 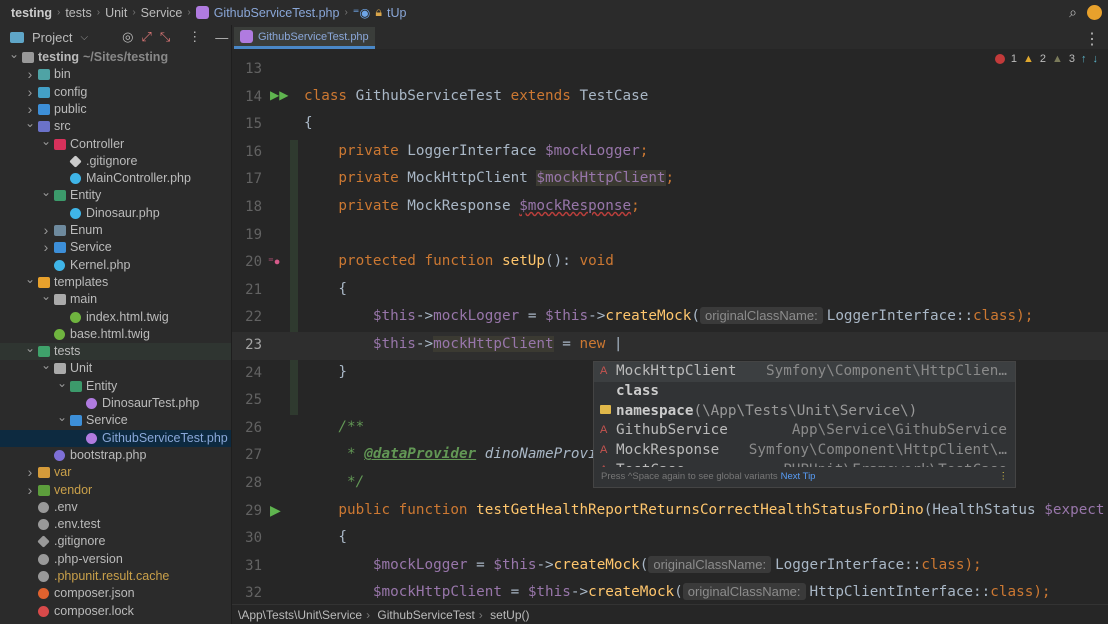 What do you see at coordinates (279, 95) in the screenshot?
I see `run-icon: ▶▶` at bounding box center [279, 95].